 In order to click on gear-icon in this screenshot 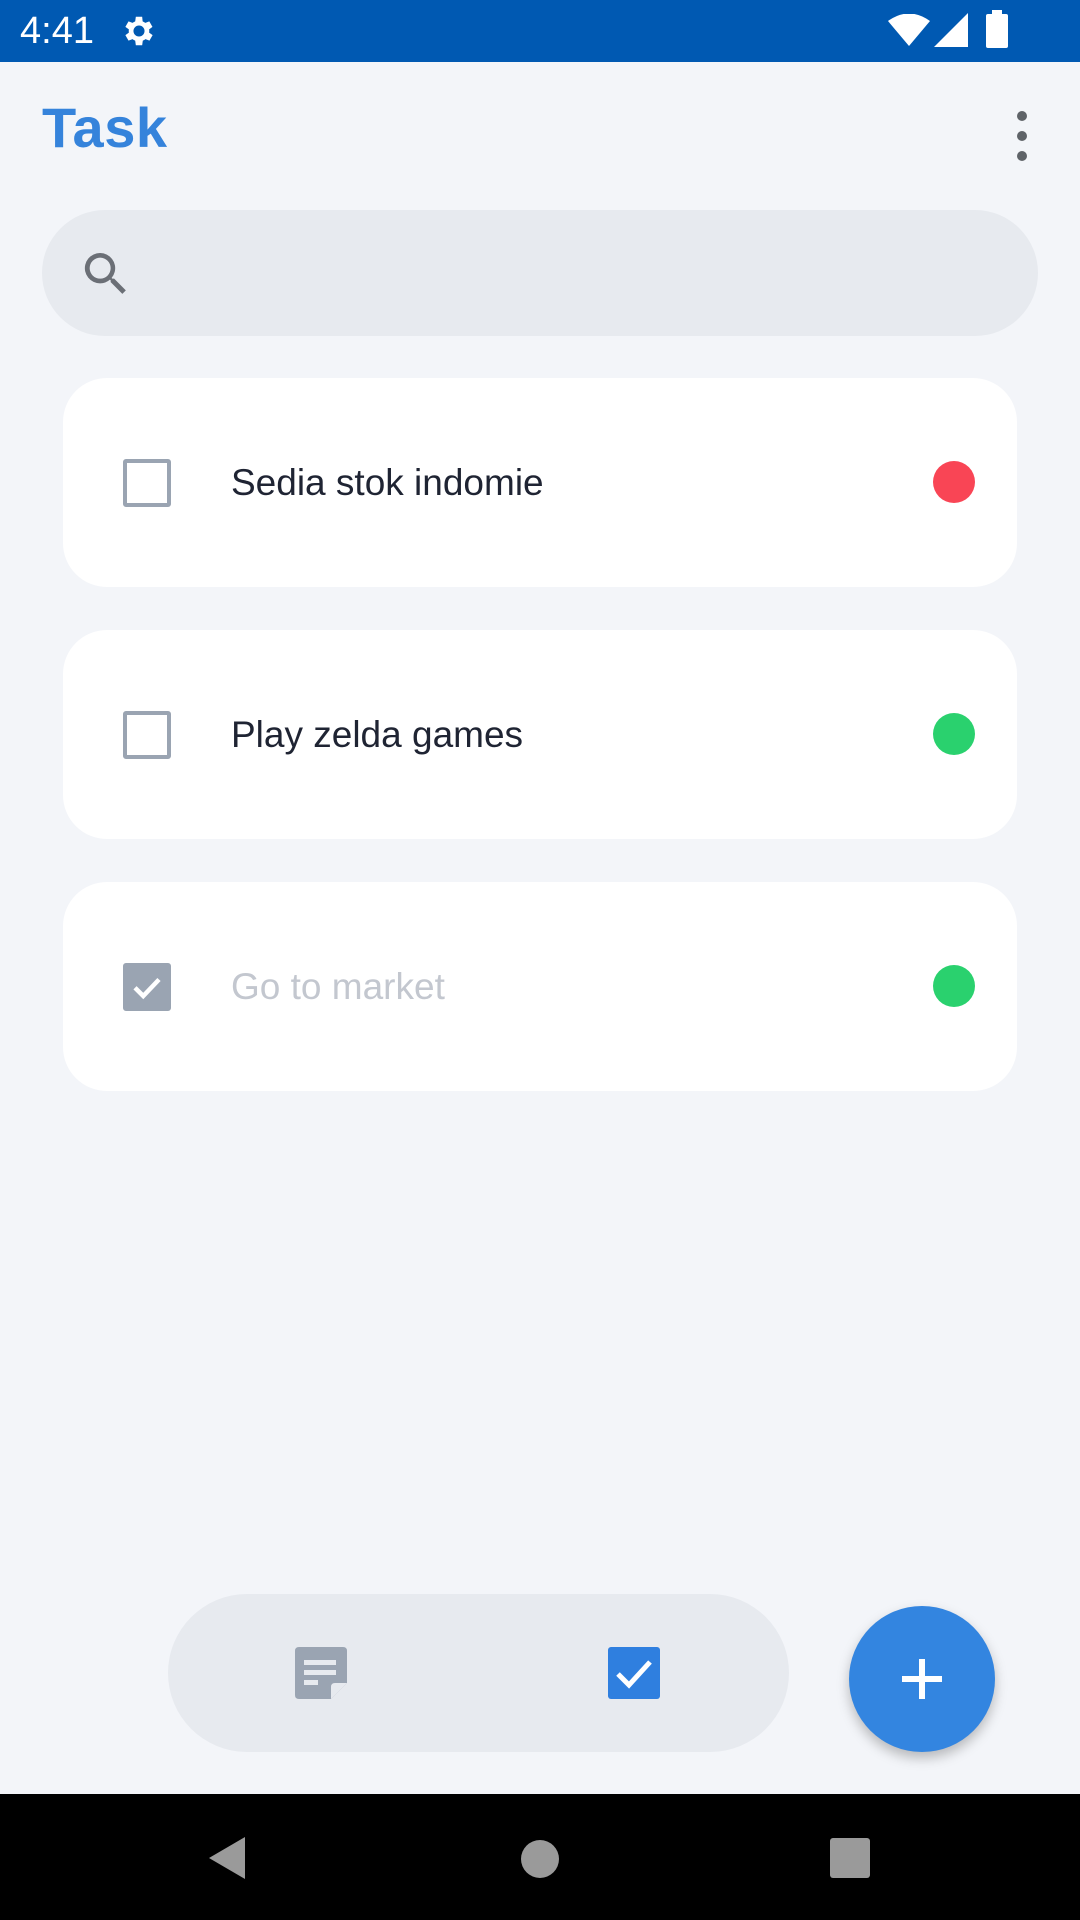, I will do `click(139, 31)`.